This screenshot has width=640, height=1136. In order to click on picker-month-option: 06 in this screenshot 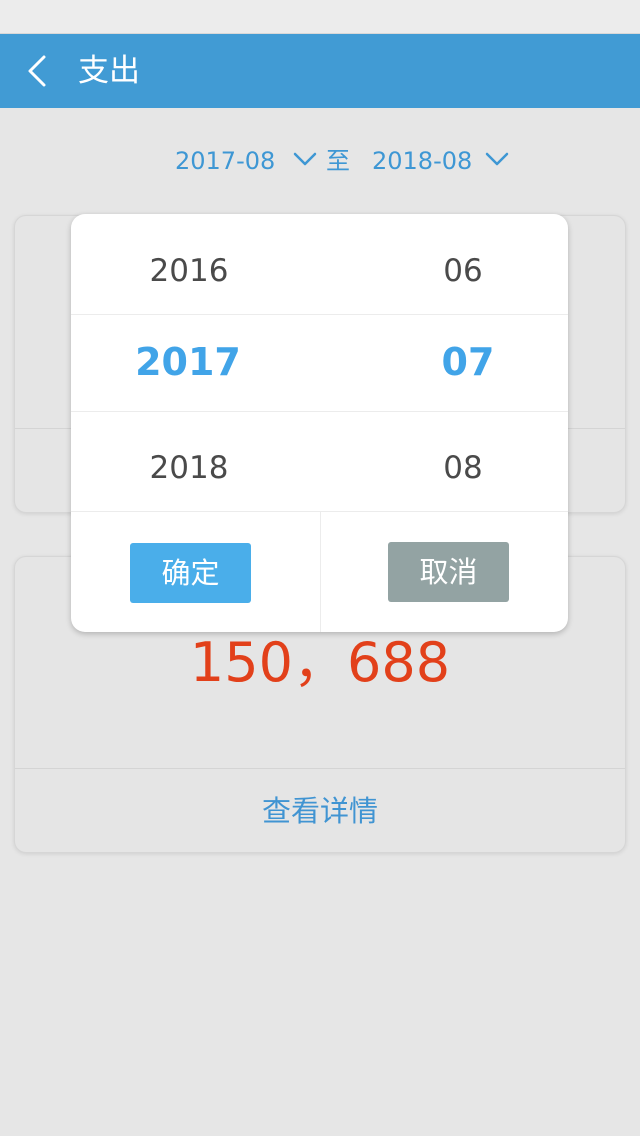, I will do `click(463, 271)`.